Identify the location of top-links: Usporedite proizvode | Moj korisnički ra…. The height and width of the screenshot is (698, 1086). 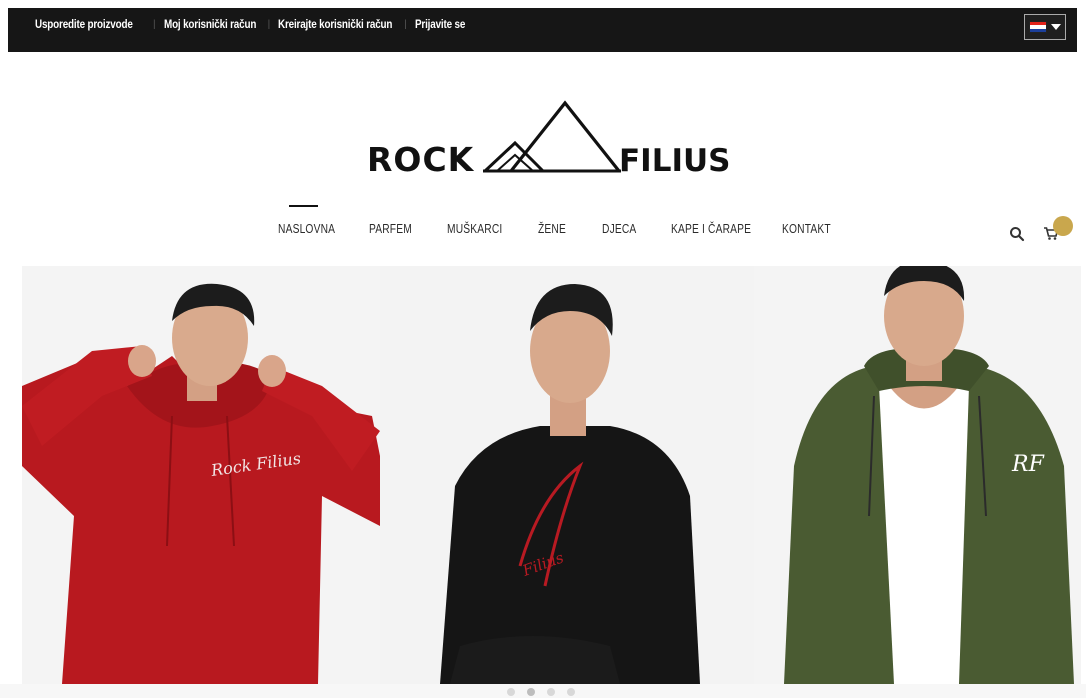
(255, 24).